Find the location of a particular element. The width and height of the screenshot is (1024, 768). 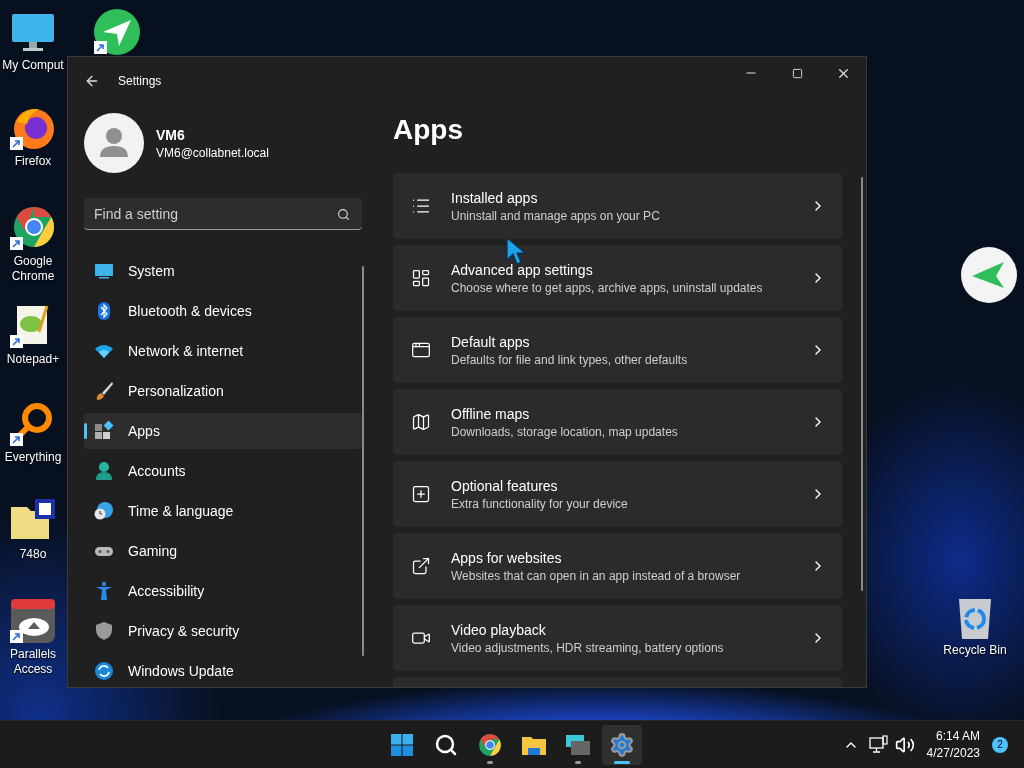

nav-item: Windows Update is located at coordinates (223, 670).